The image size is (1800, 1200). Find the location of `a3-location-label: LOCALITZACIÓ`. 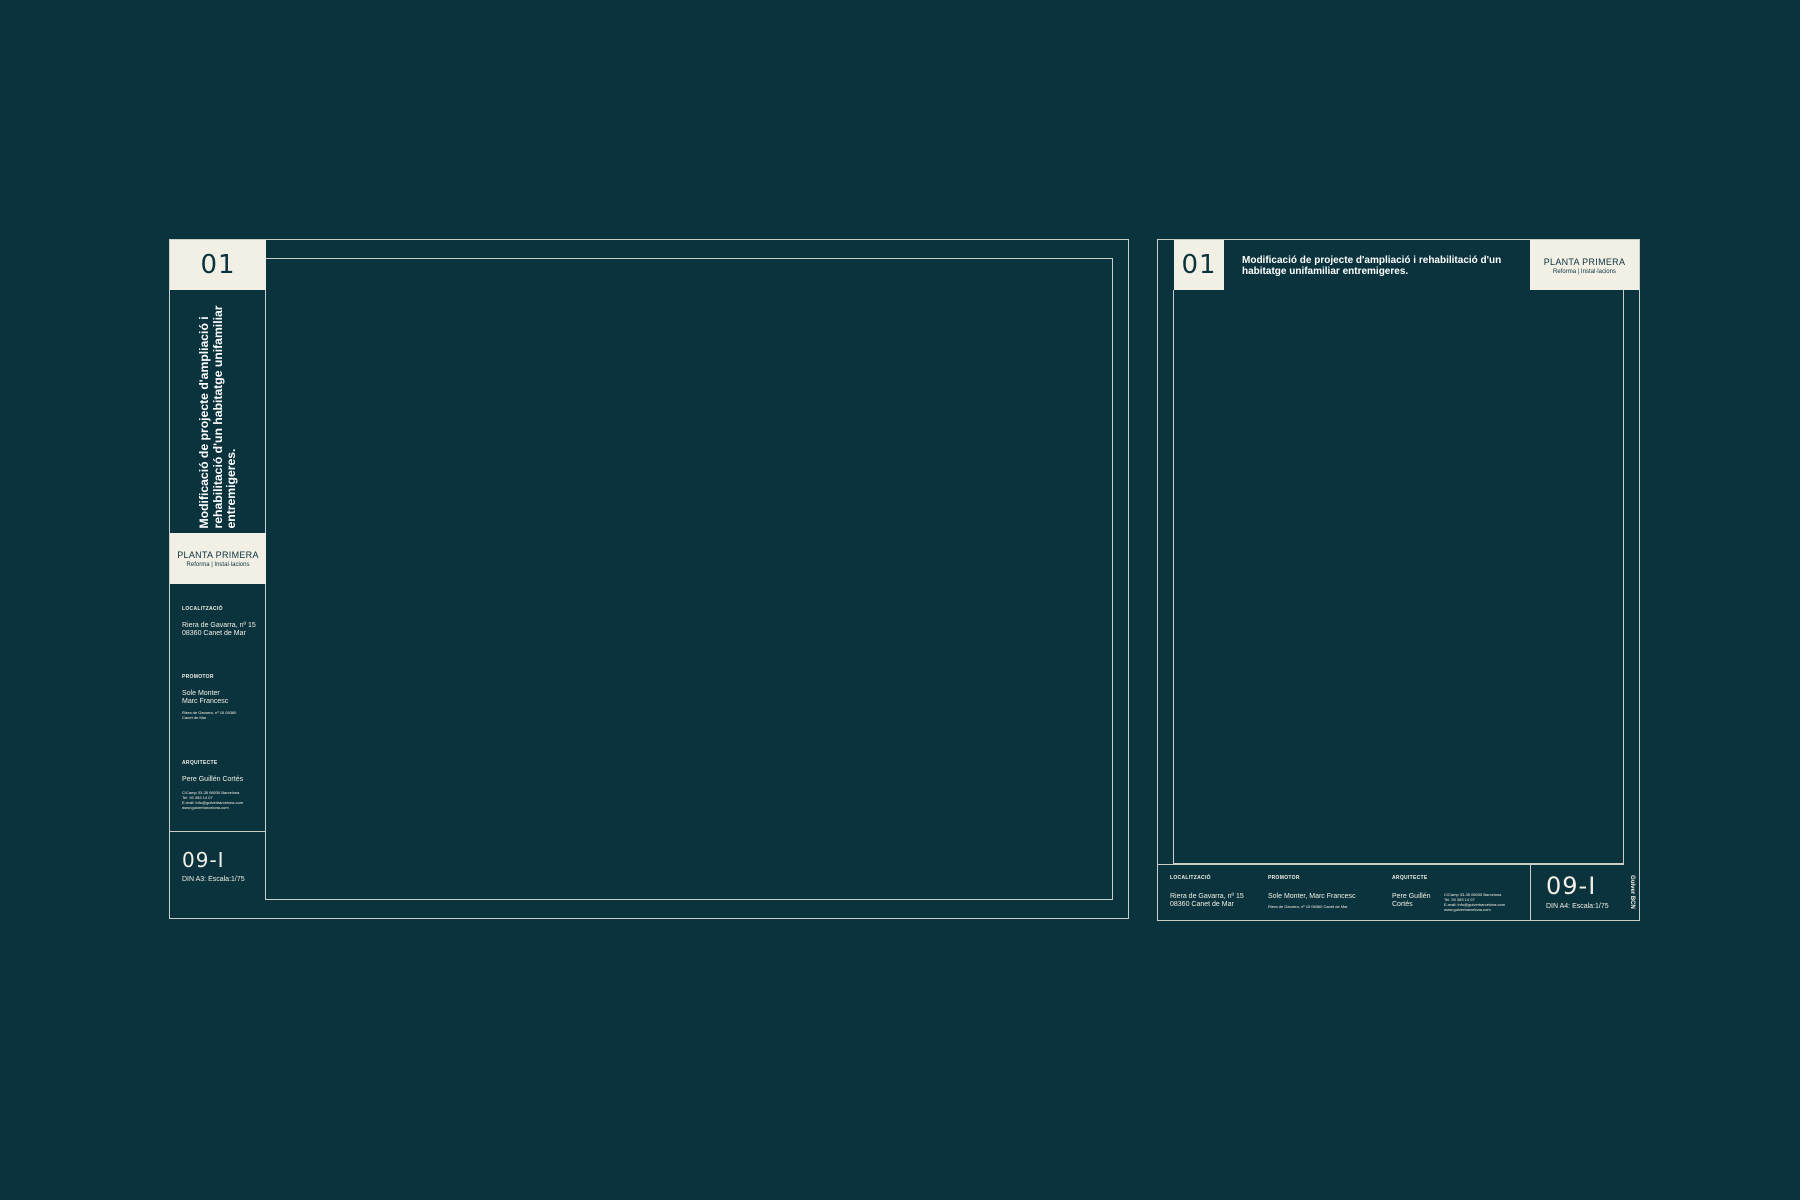

a3-location-label: LOCALITZACIÓ is located at coordinates (202, 609).